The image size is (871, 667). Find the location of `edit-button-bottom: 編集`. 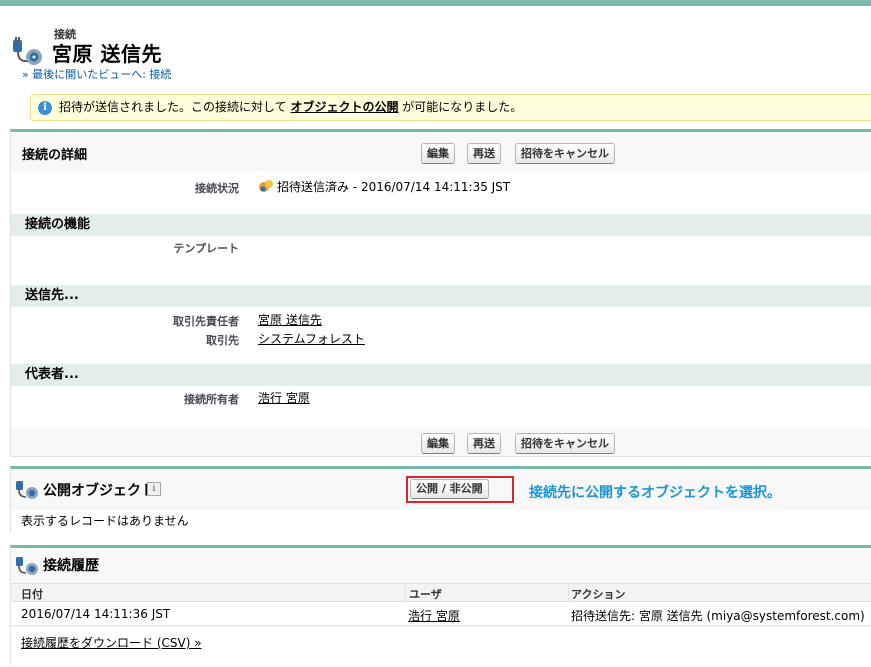

edit-button-bottom: 編集 is located at coordinates (438, 443).